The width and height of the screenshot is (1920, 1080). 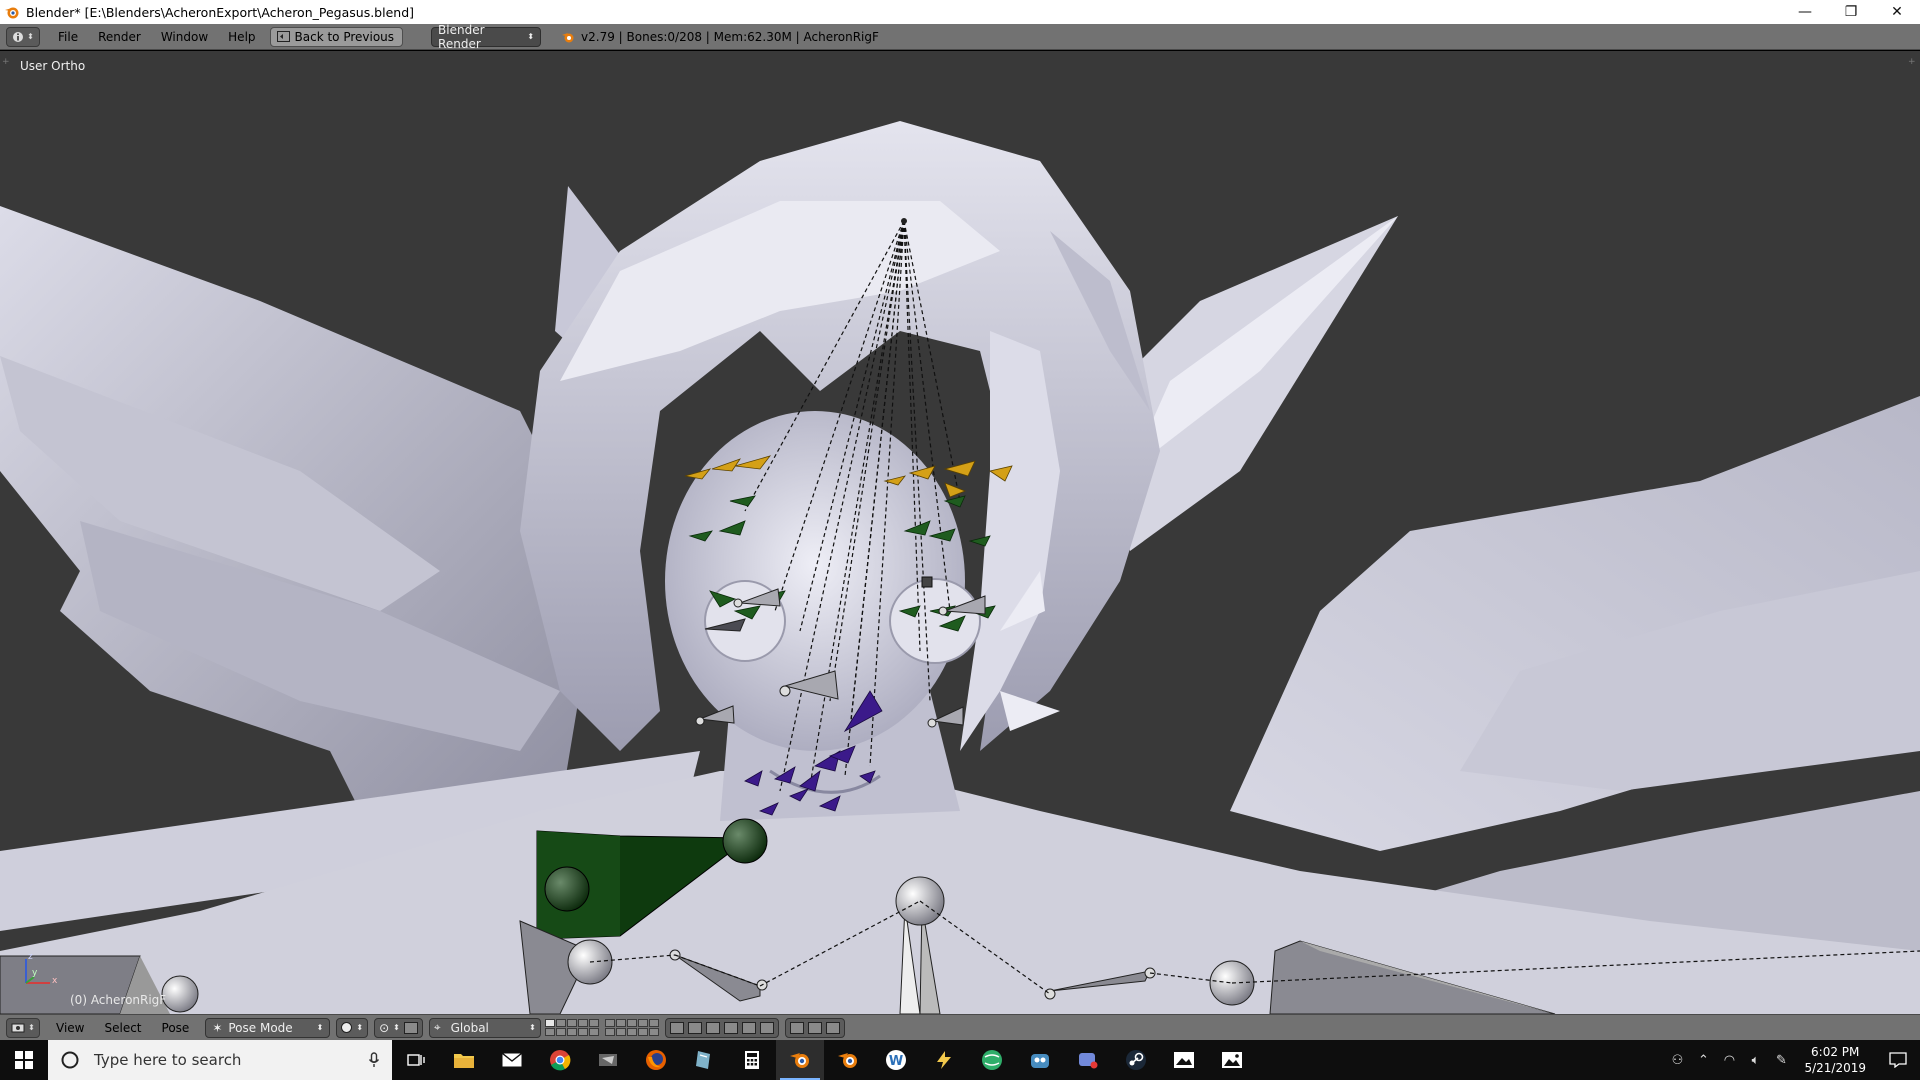 What do you see at coordinates (766, 1027) in the screenshot?
I see `autokey-icon` at bounding box center [766, 1027].